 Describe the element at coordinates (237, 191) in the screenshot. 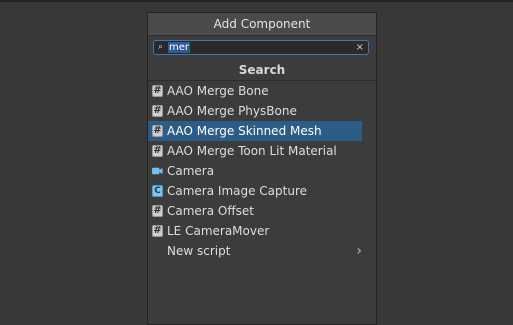

I see `list-item-label: Camera Image Capture` at that location.